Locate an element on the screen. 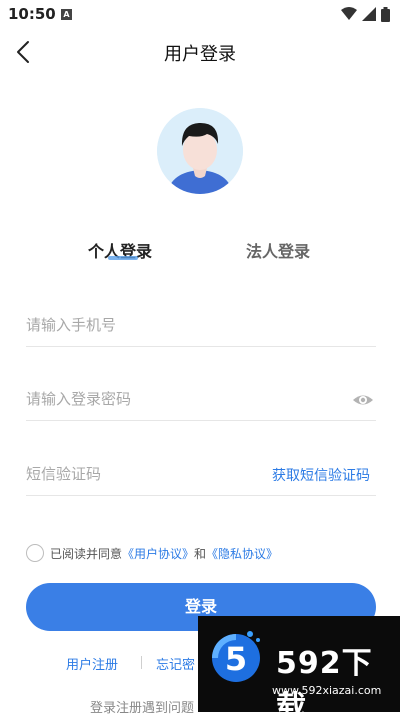 The width and height of the screenshot is (400, 726). agreement-row: 已阅读并同意 《用户协议》 和 《隐私协议》 is located at coordinates (152, 553).